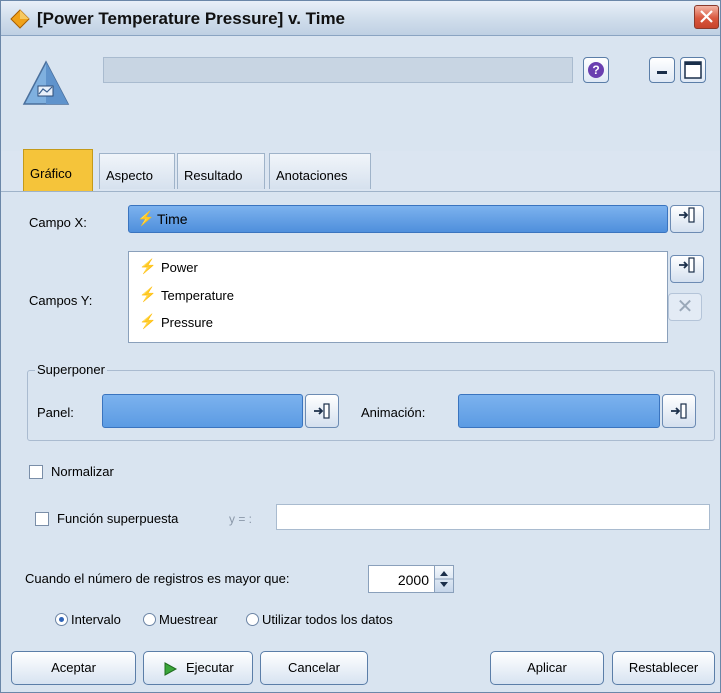 This screenshot has height=693, width=721. I want to click on radio-all-data, so click(252, 619).